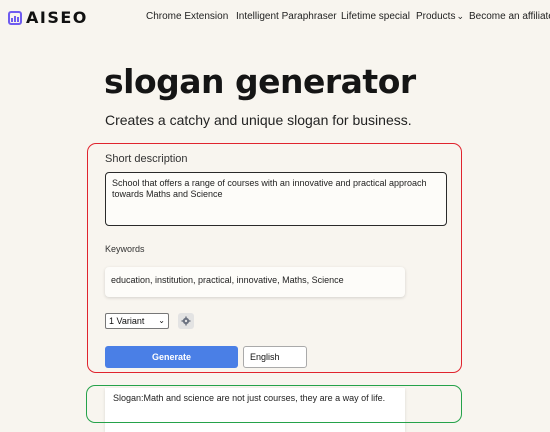  I want to click on gear-icon, so click(186, 321).